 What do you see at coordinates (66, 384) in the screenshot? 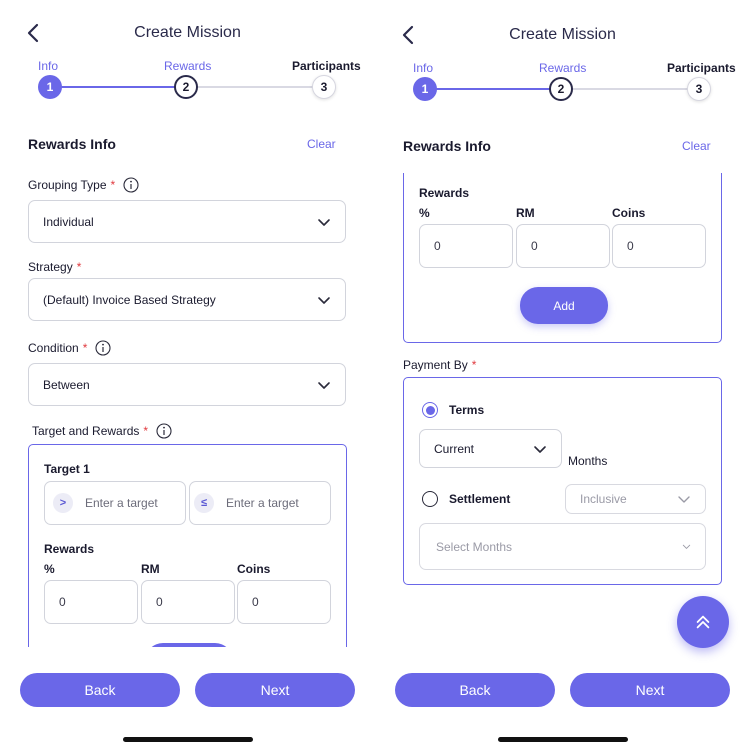
I see `condition-value: Between` at bounding box center [66, 384].